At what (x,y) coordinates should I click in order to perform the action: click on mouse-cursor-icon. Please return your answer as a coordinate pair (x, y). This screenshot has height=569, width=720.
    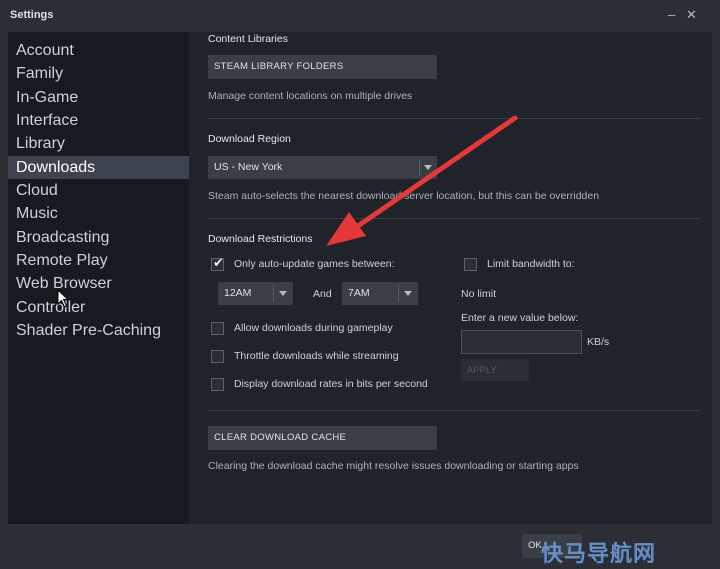
    Looking at the image, I should click on (63, 298).